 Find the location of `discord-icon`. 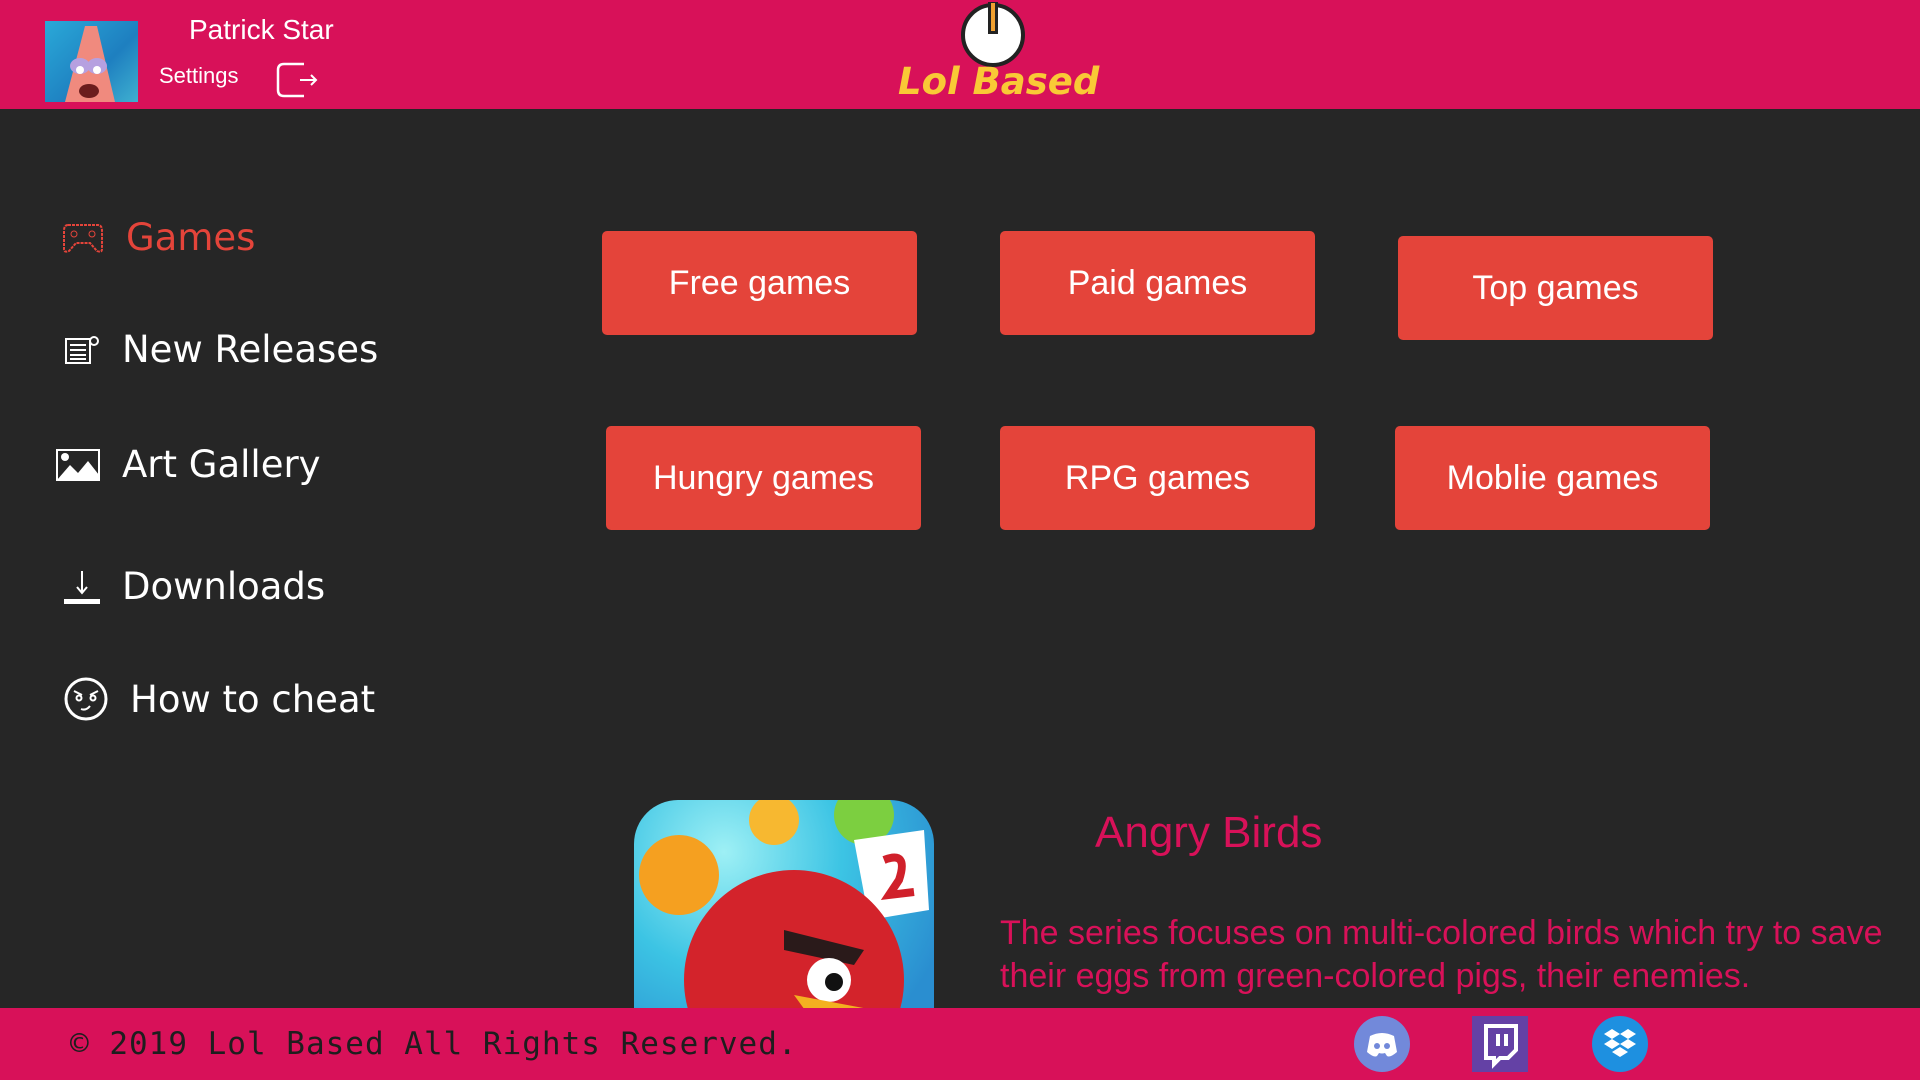

discord-icon is located at coordinates (1382, 1044).